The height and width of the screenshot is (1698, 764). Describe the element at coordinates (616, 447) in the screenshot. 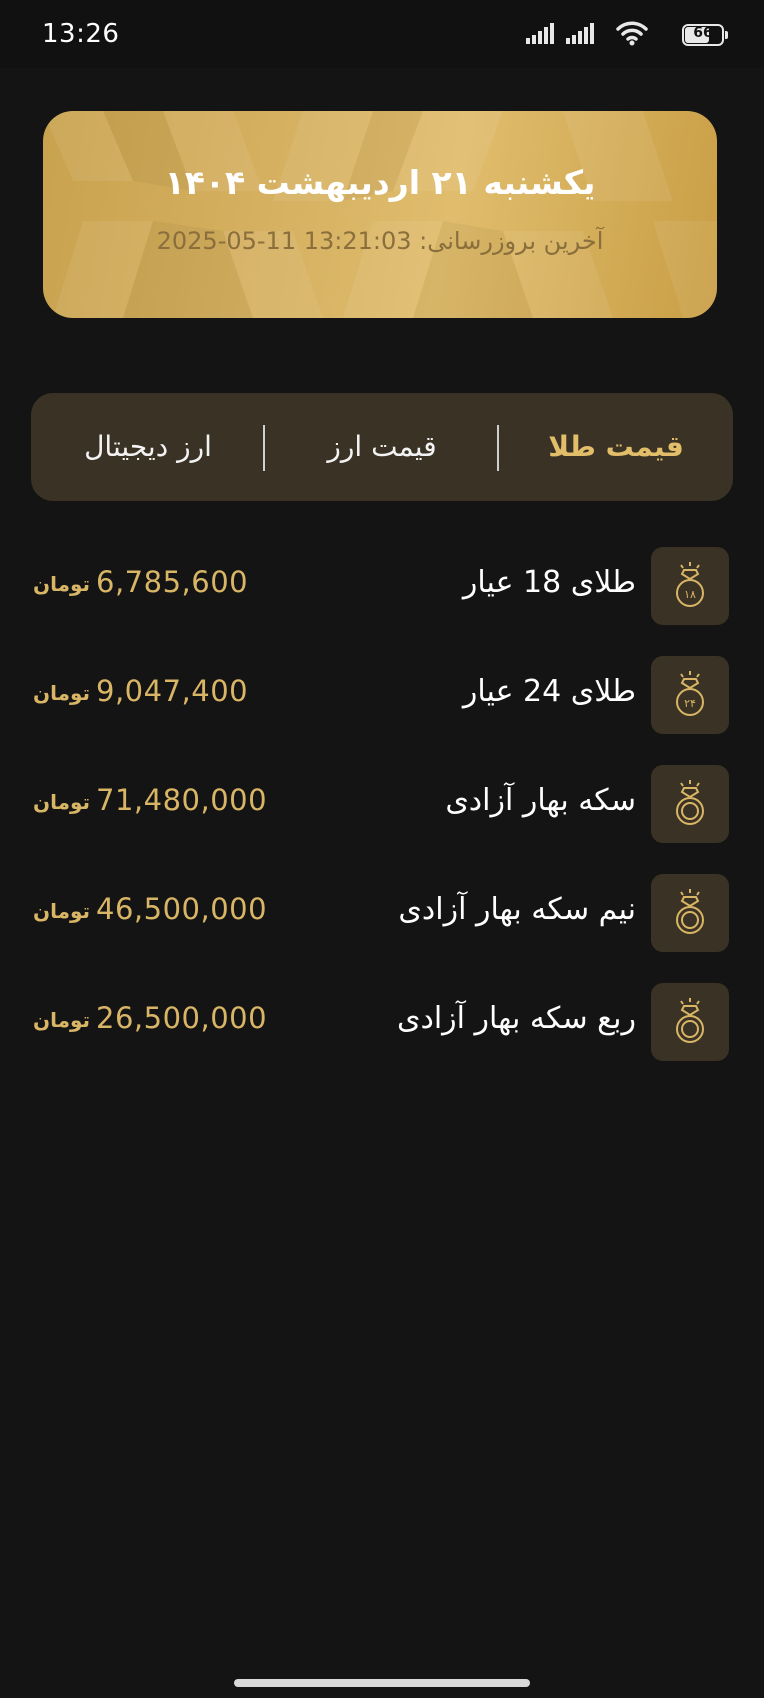

I see `tab-gold-price: قیمت طلا` at that location.